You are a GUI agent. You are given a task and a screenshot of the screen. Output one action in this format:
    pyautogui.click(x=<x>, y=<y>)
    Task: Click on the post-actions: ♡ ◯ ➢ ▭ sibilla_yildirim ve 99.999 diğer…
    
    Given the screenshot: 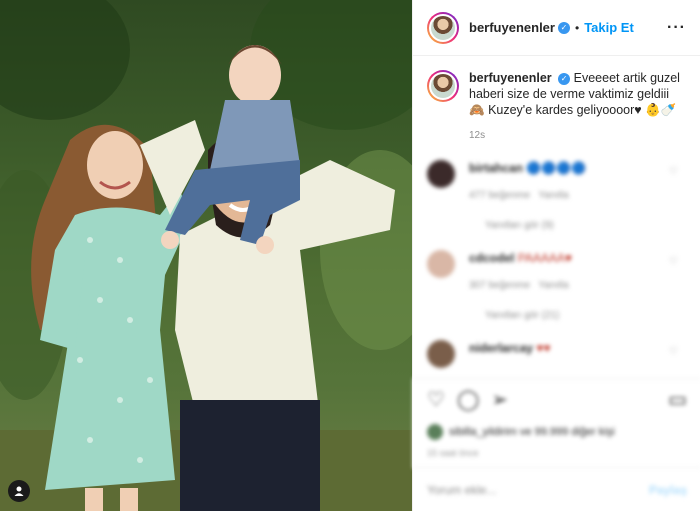 What is the action you would take?
    pyautogui.click(x=556, y=423)
    